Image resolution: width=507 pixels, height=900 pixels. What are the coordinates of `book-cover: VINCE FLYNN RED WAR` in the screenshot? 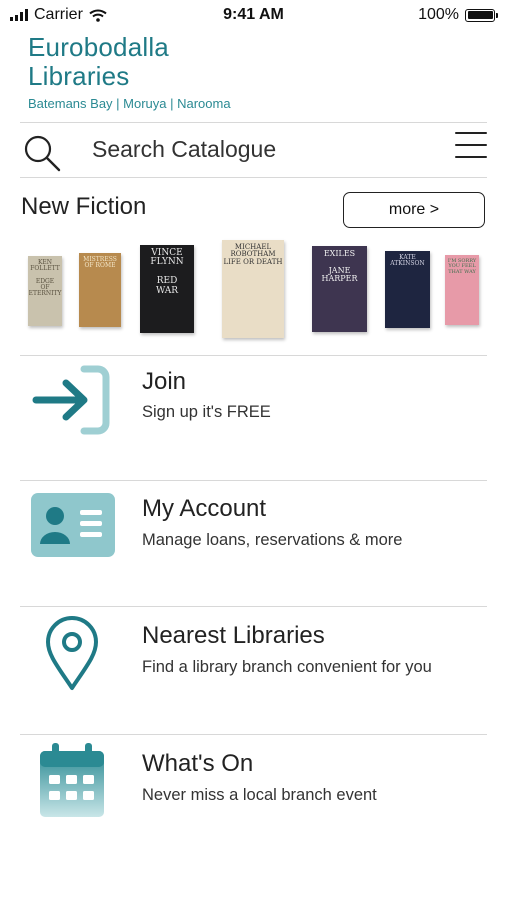 It's located at (167, 289).